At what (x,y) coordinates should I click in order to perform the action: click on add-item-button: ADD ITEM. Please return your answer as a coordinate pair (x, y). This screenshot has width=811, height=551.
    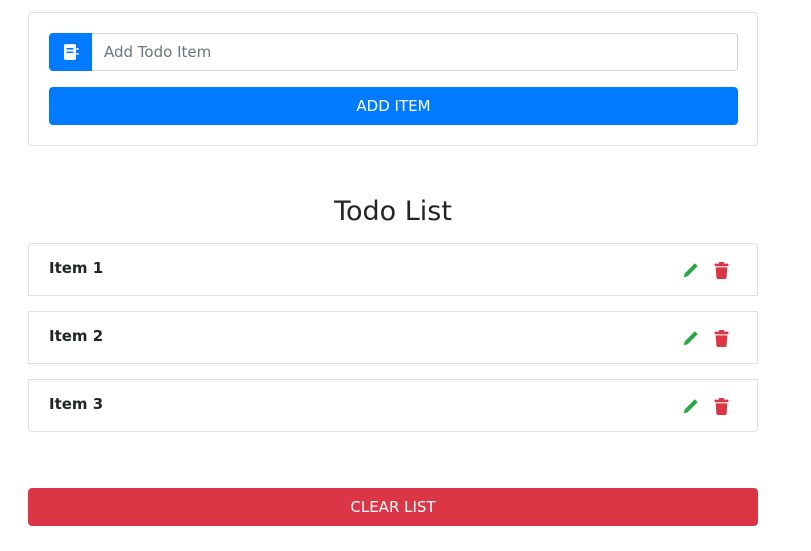
    Looking at the image, I should click on (393, 106).